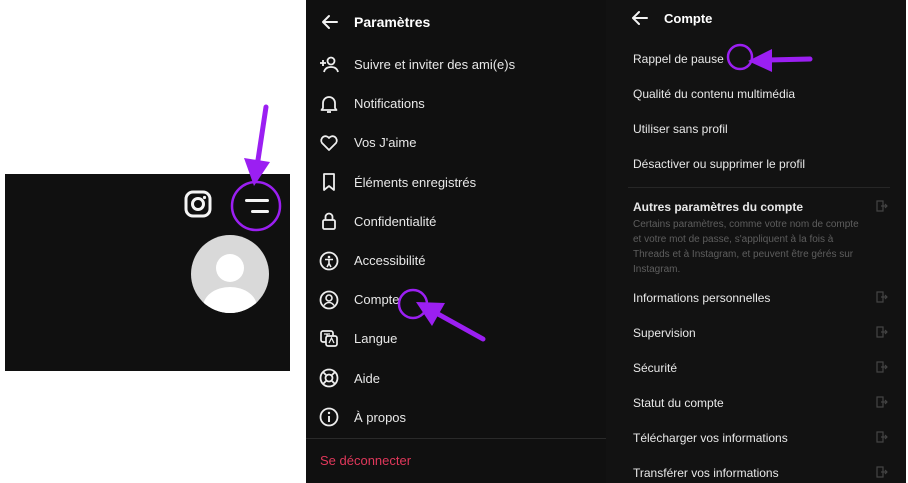  What do you see at coordinates (456, 103) in the screenshot?
I see `settings-item-notifications: Notifications` at bounding box center [456, 103].